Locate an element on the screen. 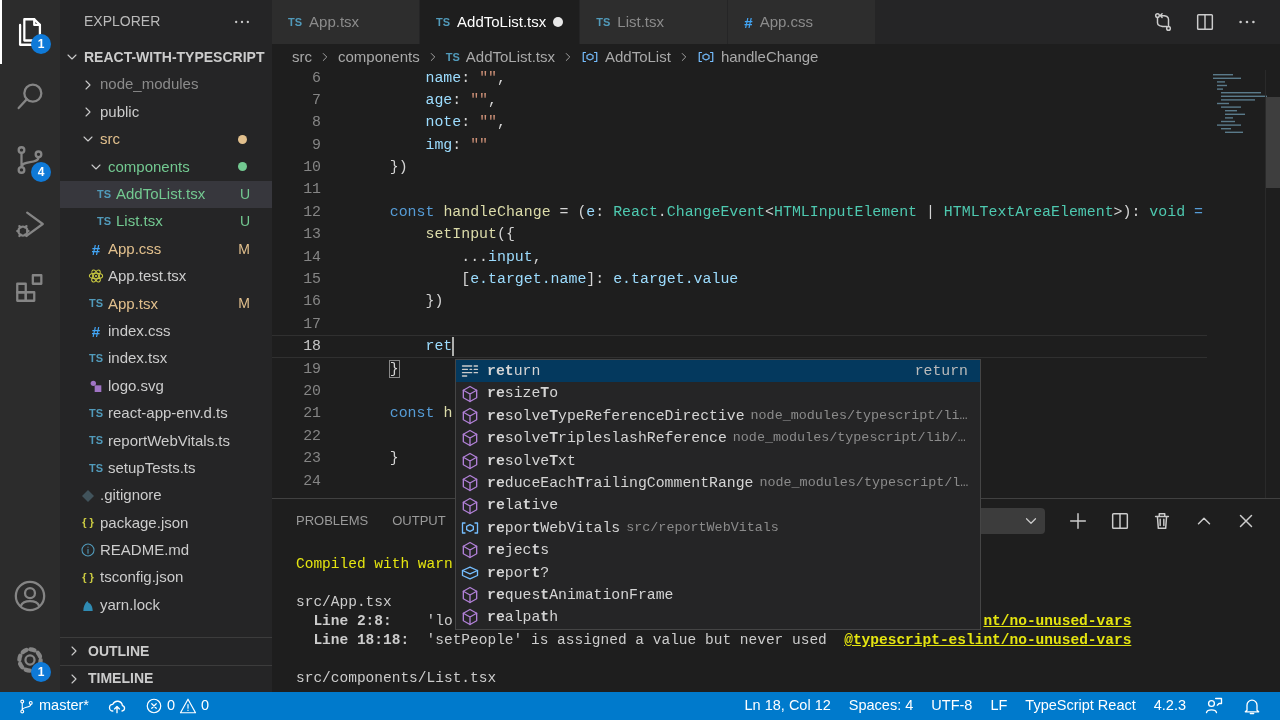  suggestion-item: reportWebVitals src/reportWebVitals is located at coordinates (718, 528).